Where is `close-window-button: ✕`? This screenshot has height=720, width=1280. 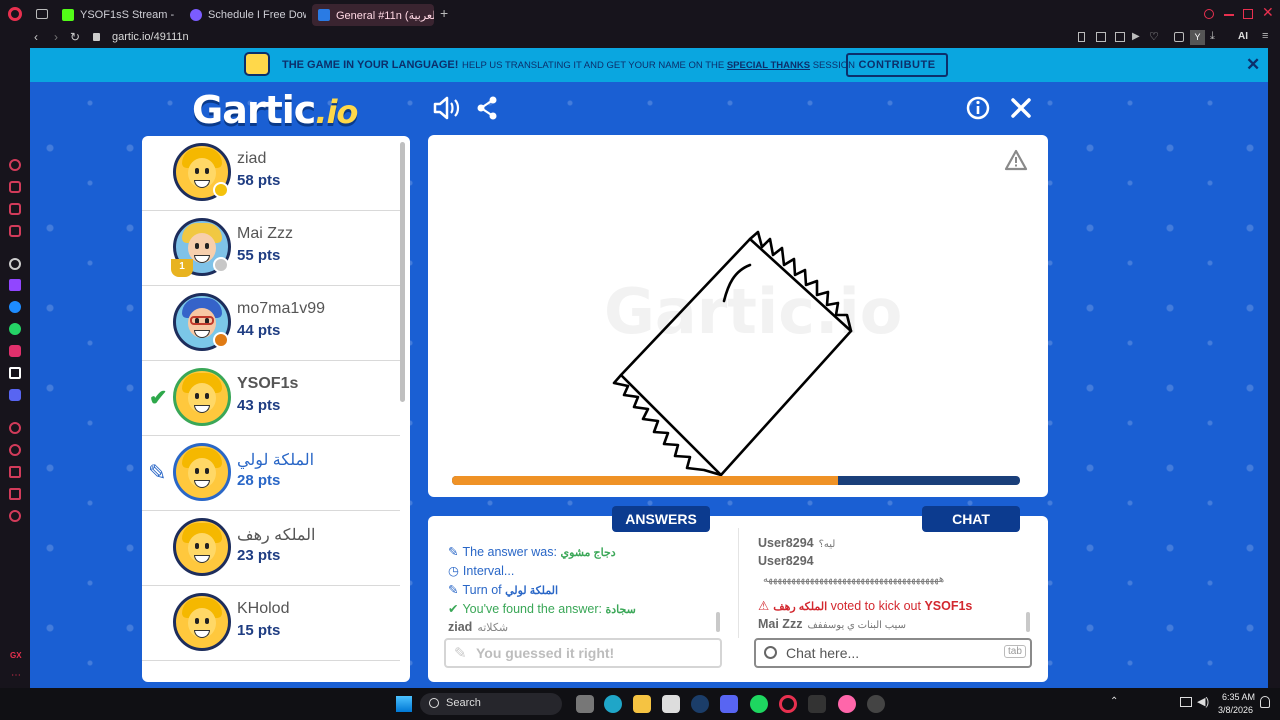
close-window-button: ✕ is located at coordinates (1268, 12).